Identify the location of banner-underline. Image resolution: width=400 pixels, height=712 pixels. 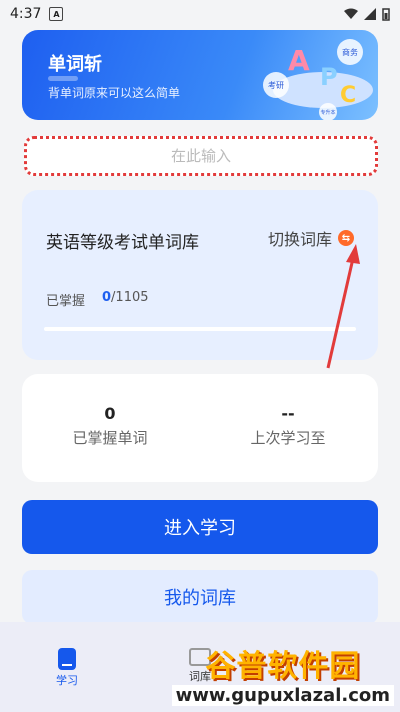
(63, 78).